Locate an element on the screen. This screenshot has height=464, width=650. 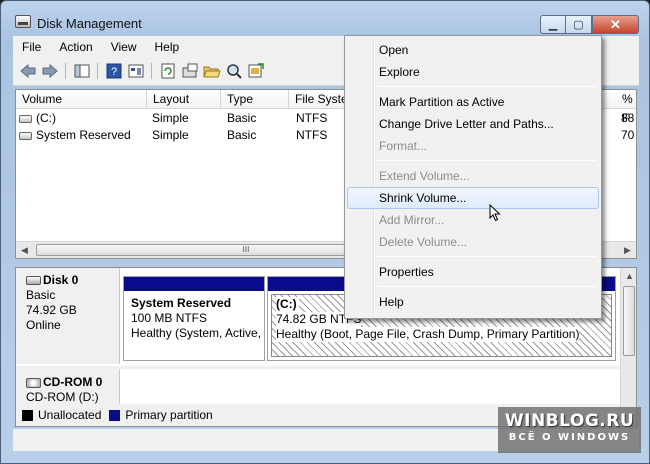
disk-0-label: Disk 0 Basic 74.92 GB Online is located at coordinates (68, 316).